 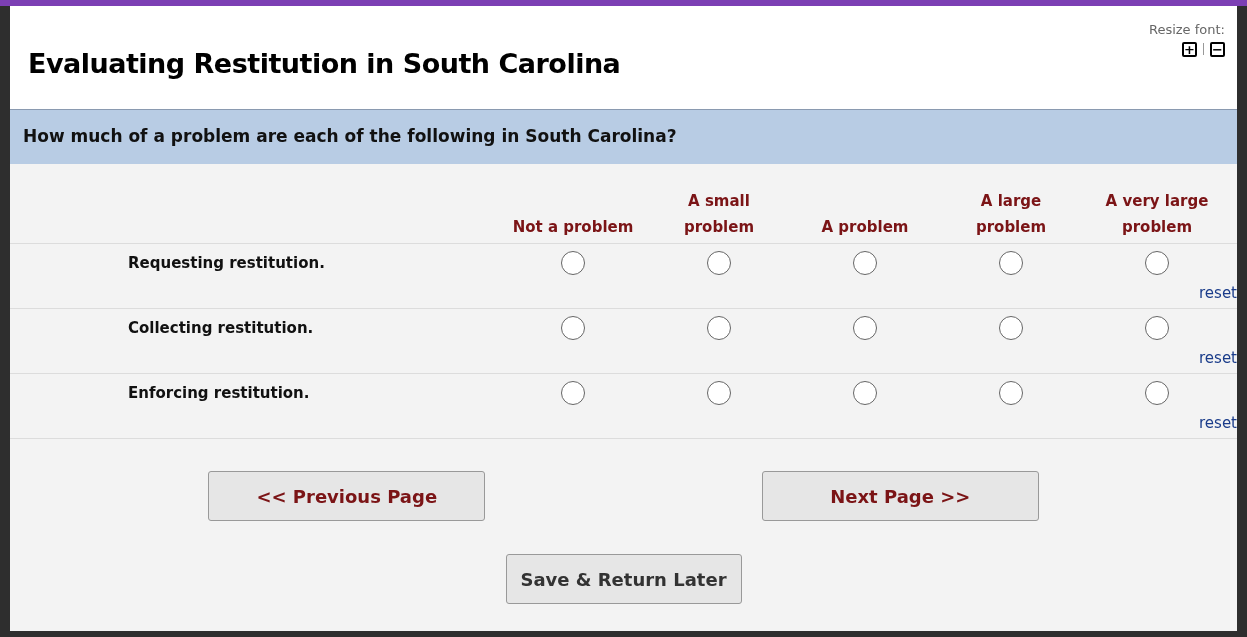 What do you see at coordinates (1189, 49) in the screenshot?
I see `increase-font-button: +` at bounding box center [1189, 49].